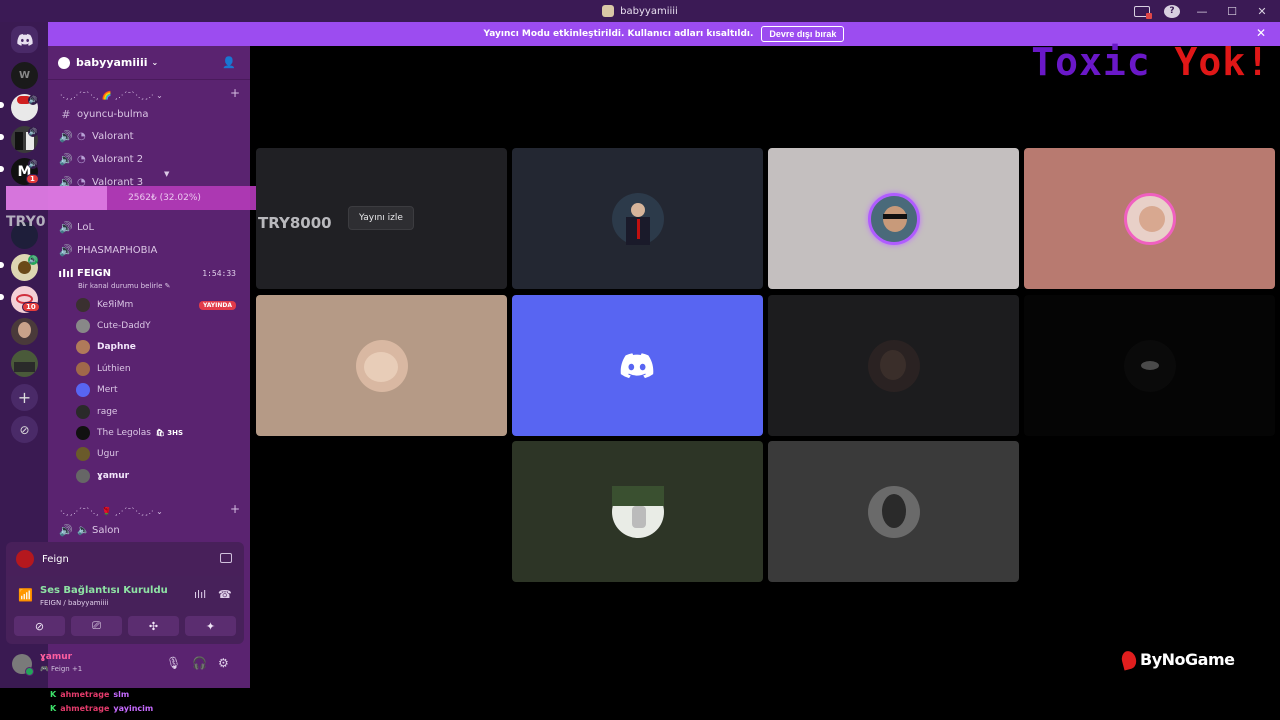 This screenshot has width=1280, height=720. What do you see at coordinates (96, 626) in the screenshot?
I see `share-screen-button: ⎚` at bounding box center [96, 626].